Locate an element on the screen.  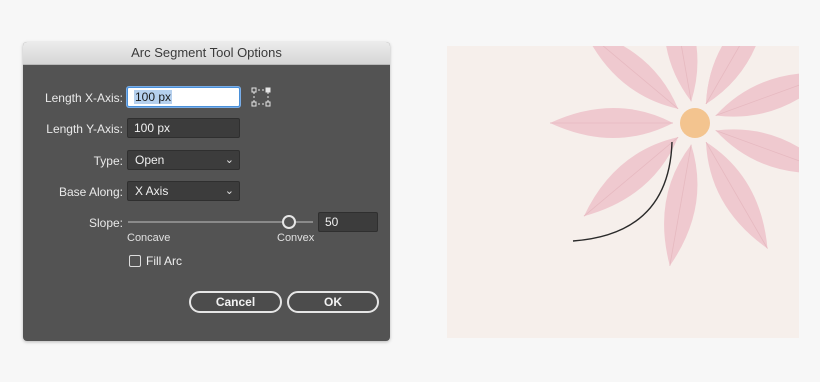
type-label: Type: is located at coordinates (108, 161).